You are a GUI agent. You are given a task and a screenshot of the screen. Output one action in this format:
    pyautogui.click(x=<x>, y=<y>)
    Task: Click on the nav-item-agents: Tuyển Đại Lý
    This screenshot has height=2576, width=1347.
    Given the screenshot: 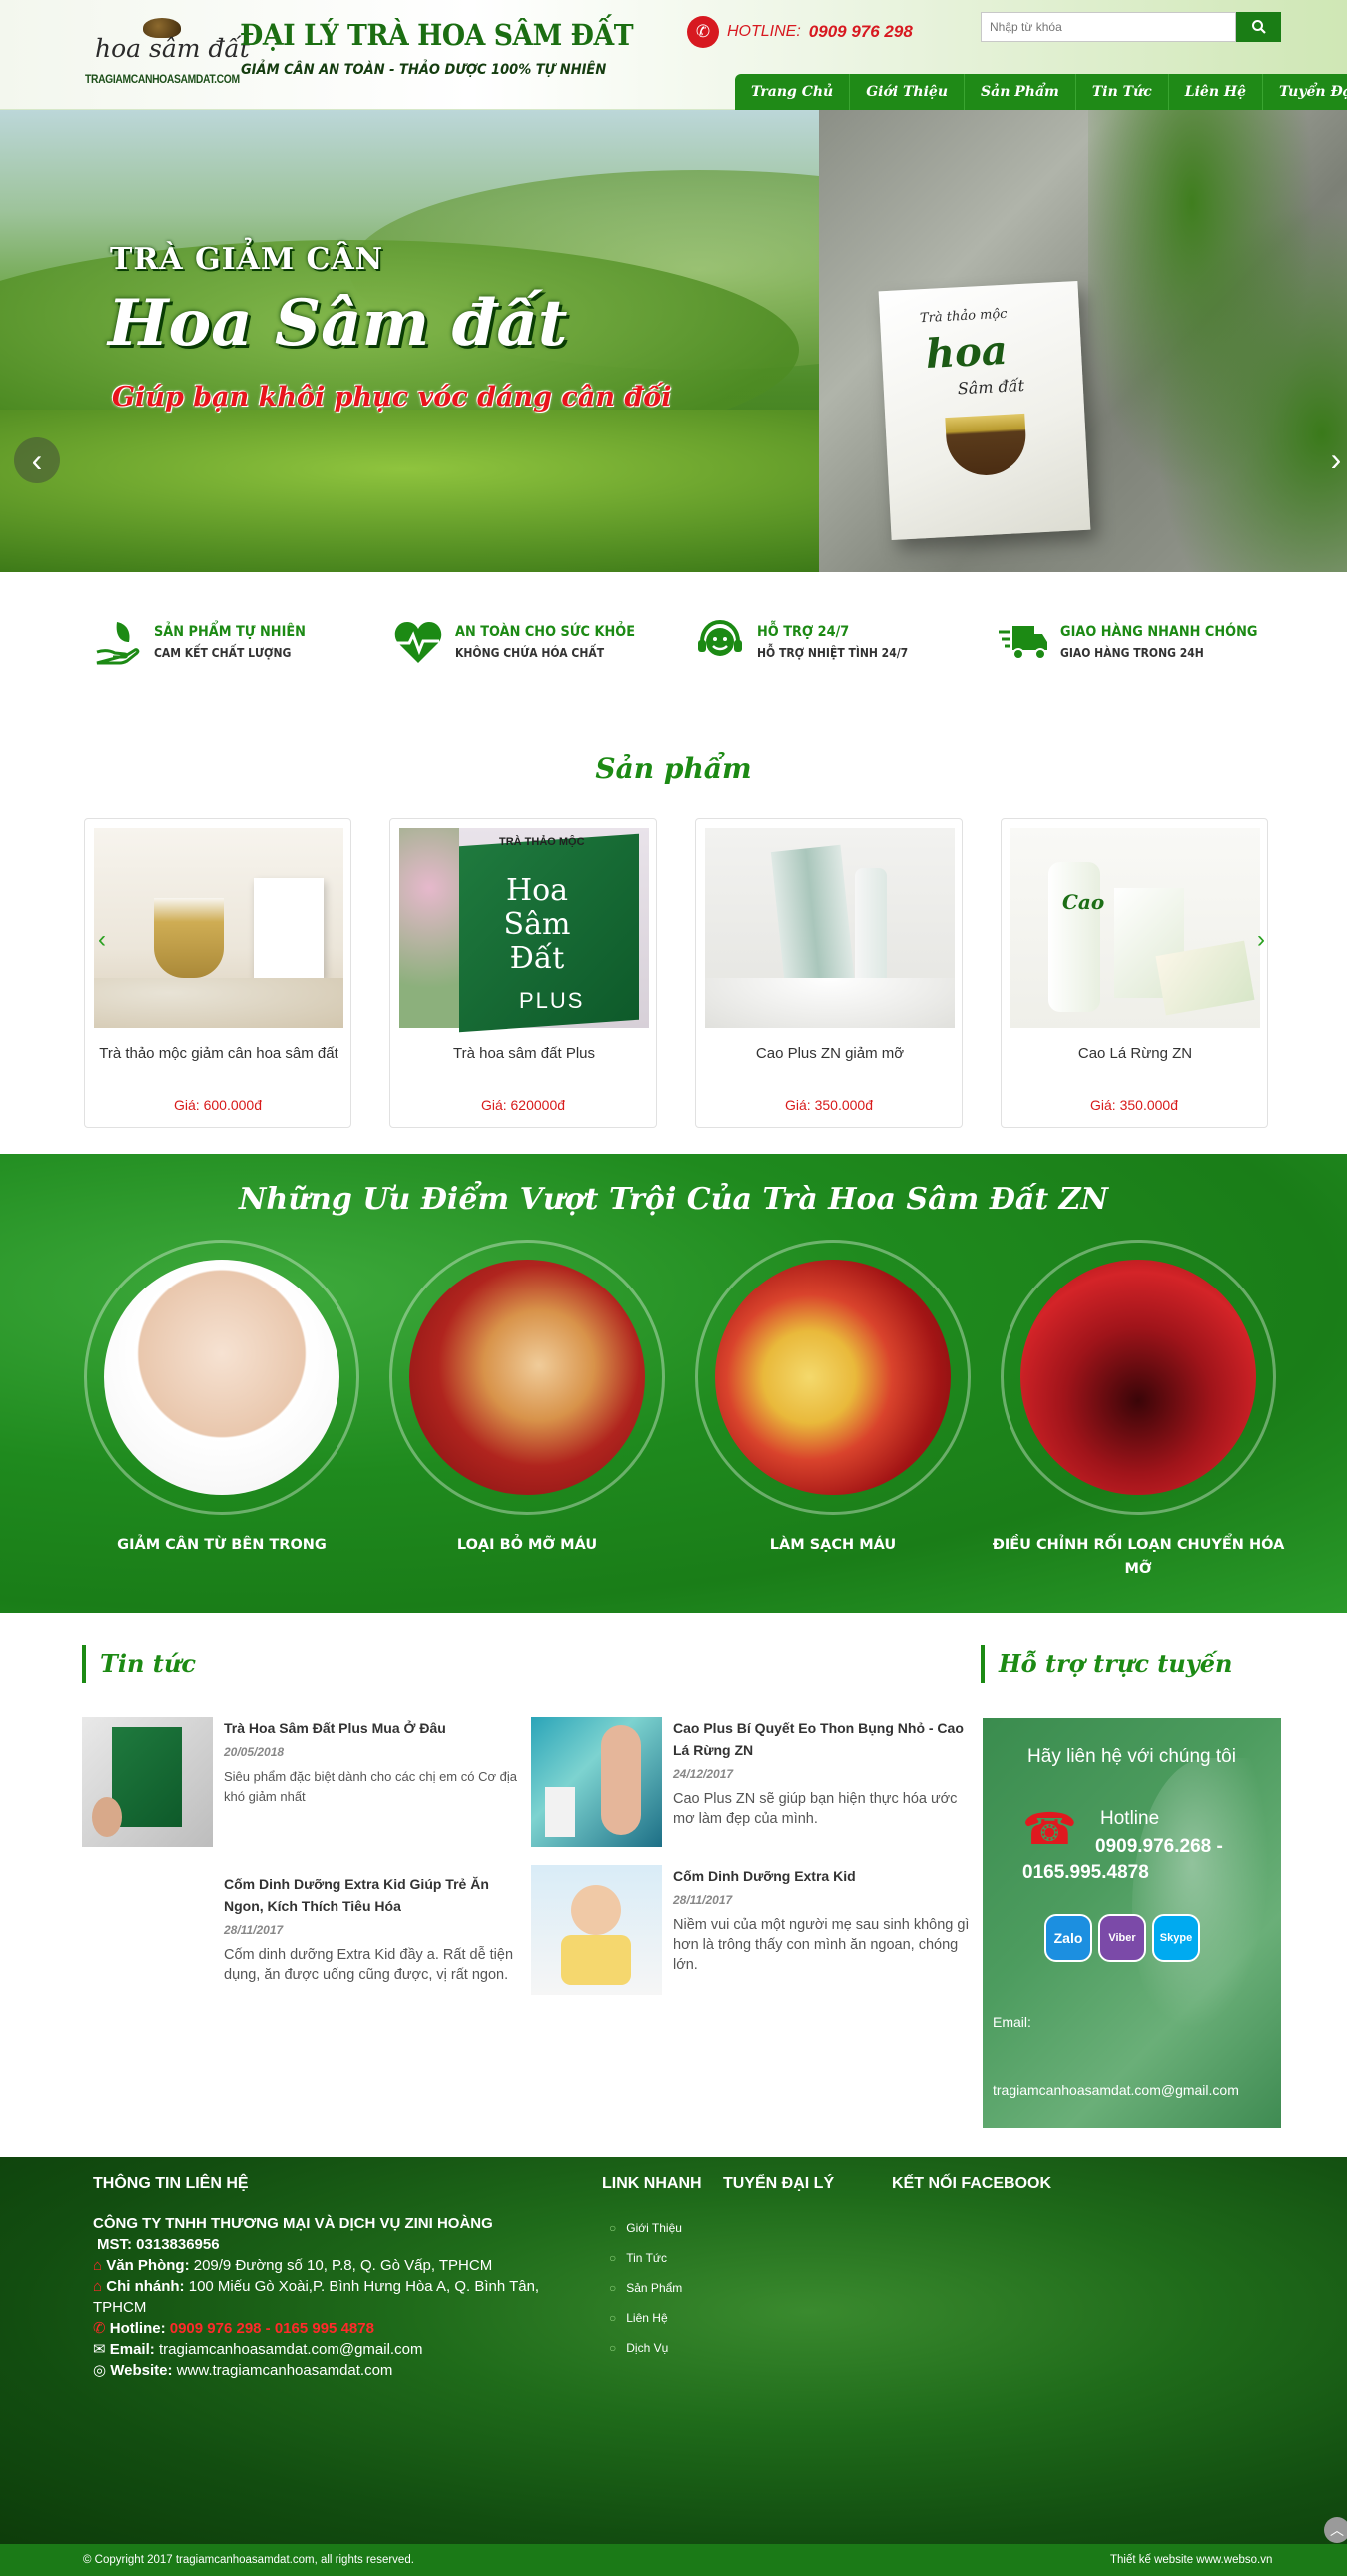 What is the action you would take?
    pyautogui.click(x=1305, y=92)
    